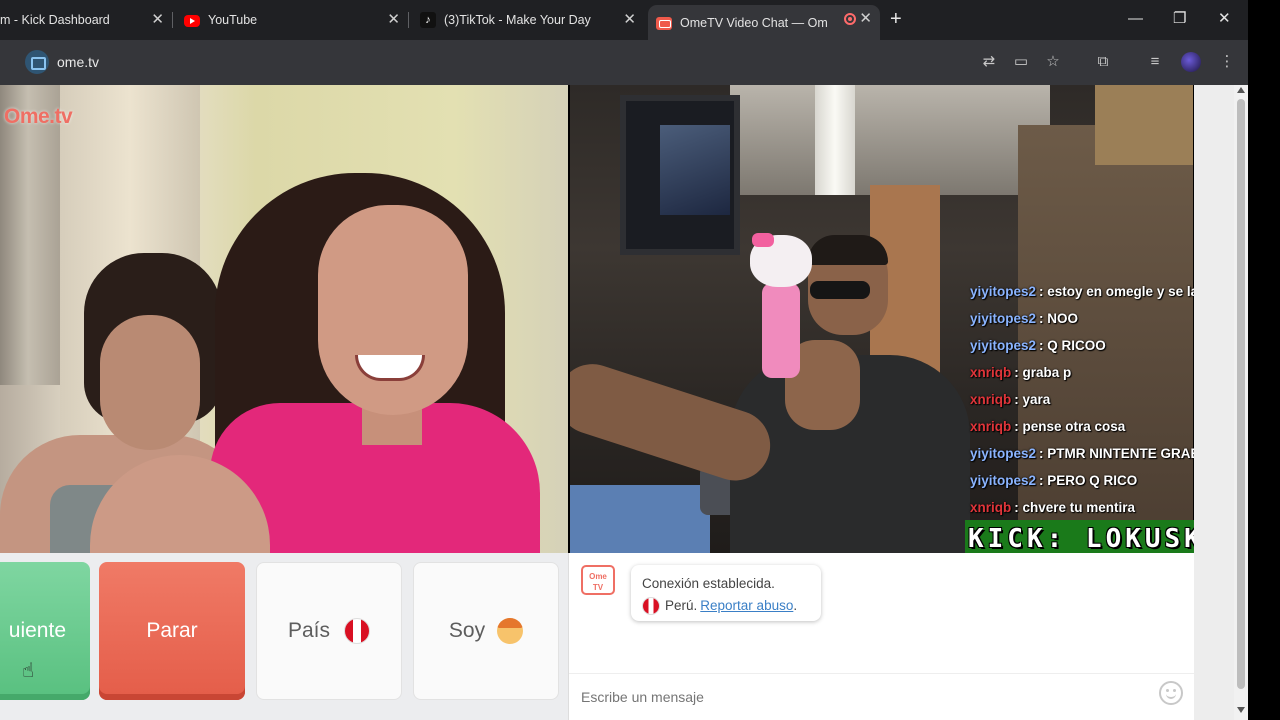 The width and height of the screenshot is (1280, 720). I want to click on overlay-chat-text: : NOO, so click(1059, 318).